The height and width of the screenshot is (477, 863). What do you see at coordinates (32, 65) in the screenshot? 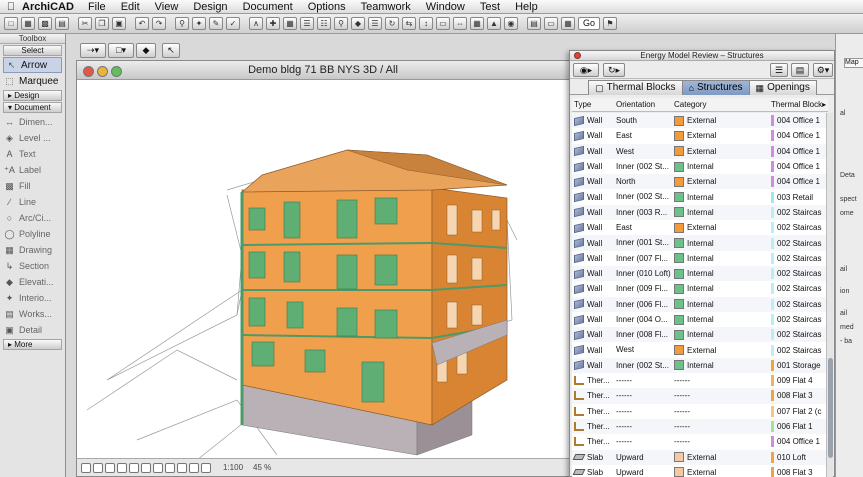
I see `arrow-tool: ↖ Arrow` at bounding box center [32, 65].